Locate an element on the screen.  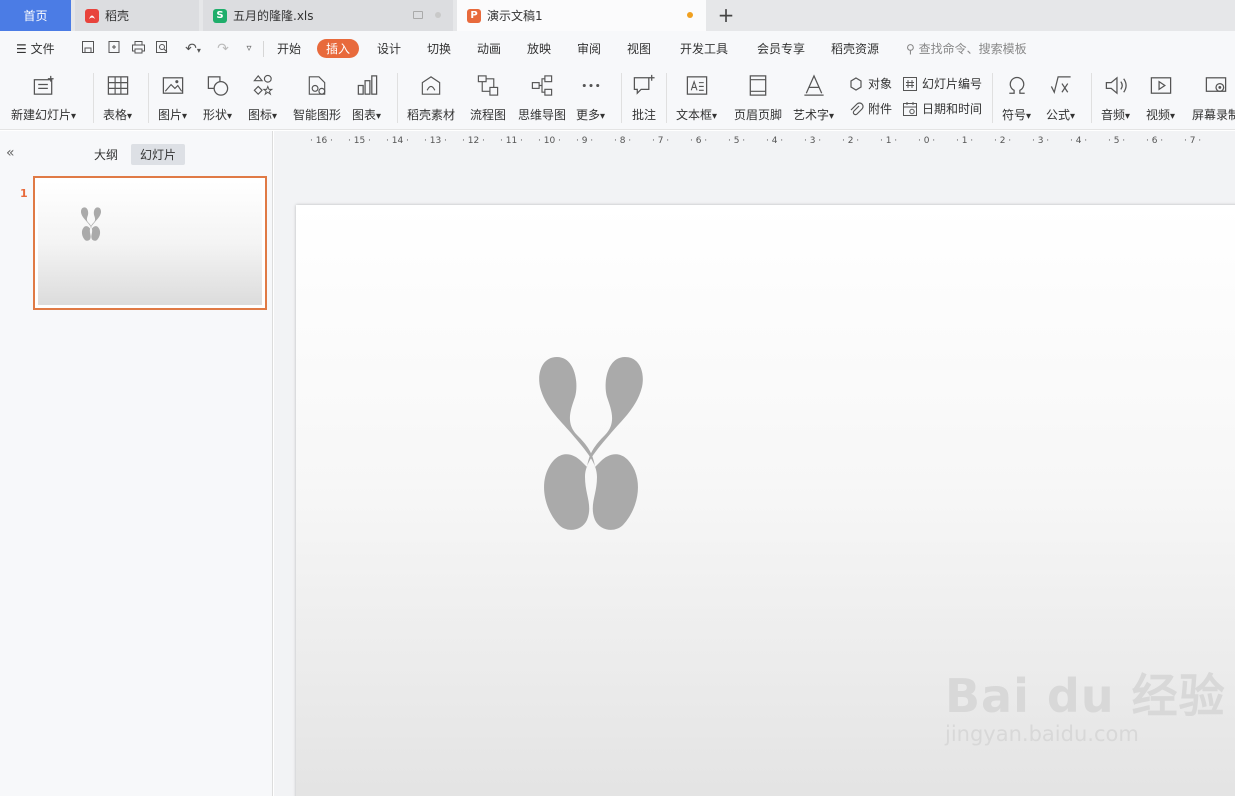
attachment-label: 附件 is located at coordinates (880, 109).